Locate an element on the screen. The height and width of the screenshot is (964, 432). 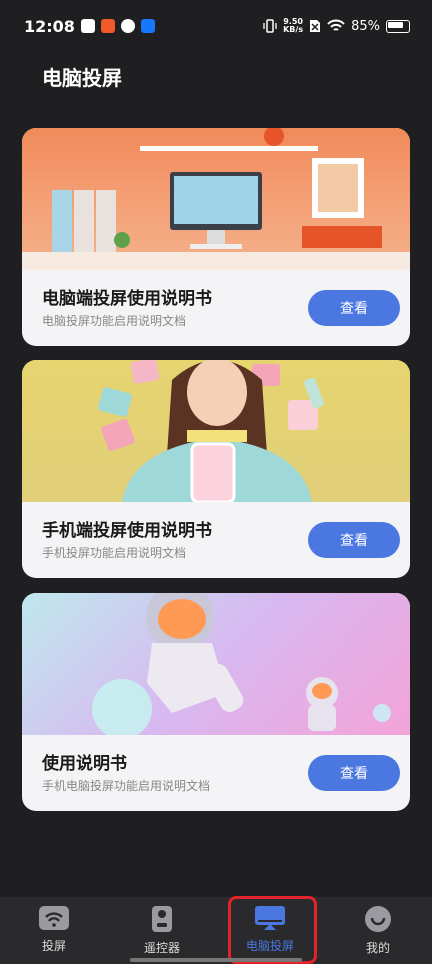
card-title: 电脑端投屏使用说明书 is located at coordinates (127, 299).